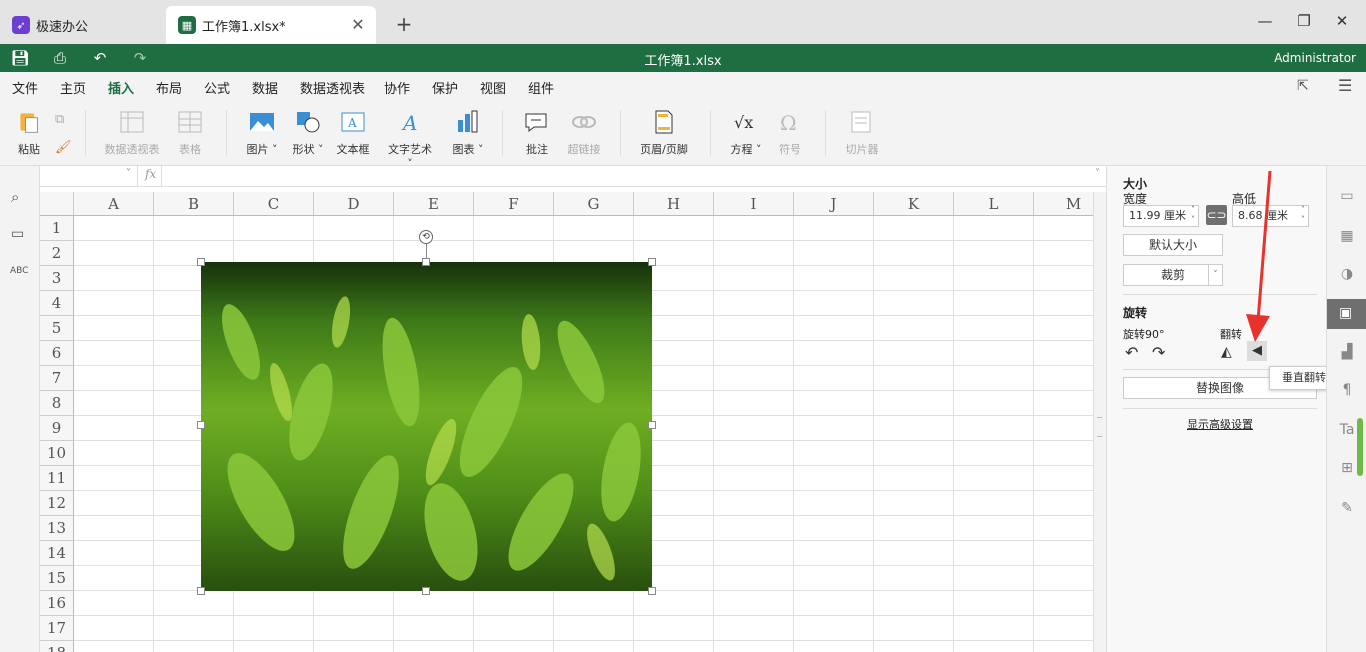 The height and width of the screenshot is (652, 1366). Describe the element at coordinates (201, 262) in the screenshot. I see `resize-handle-nw` at that location.